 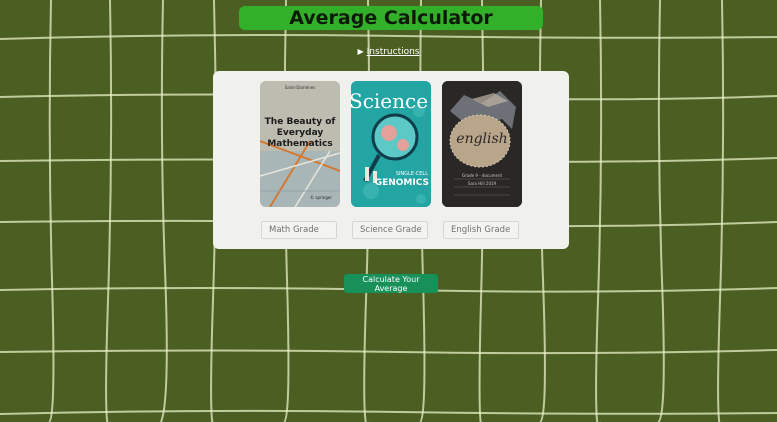 I want to click on instructions-toggle: ▶ Instructions, so click(x=388, y=52).